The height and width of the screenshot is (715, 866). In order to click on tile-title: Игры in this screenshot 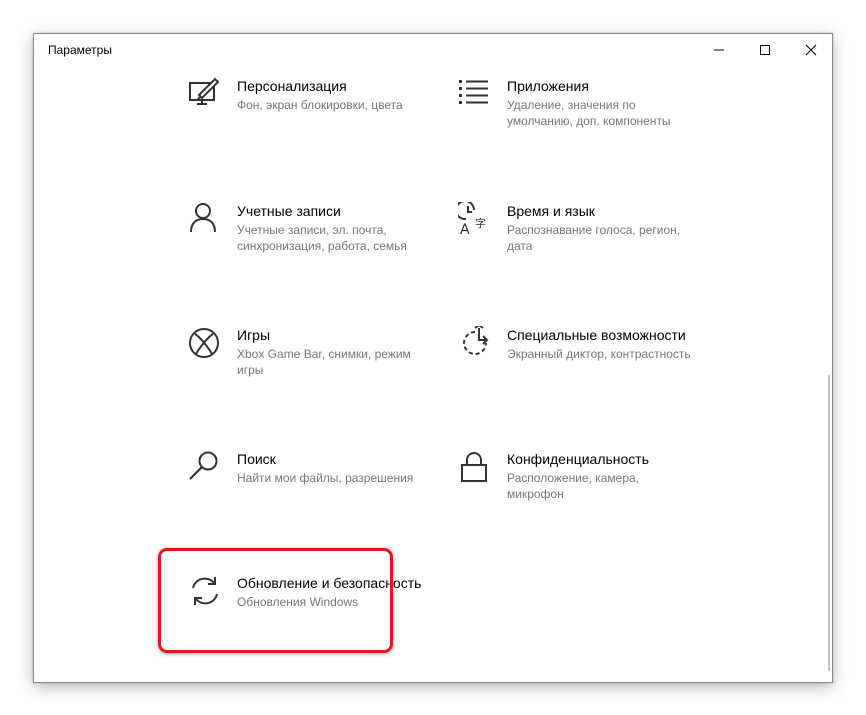, I will do `click(254, 335)`.